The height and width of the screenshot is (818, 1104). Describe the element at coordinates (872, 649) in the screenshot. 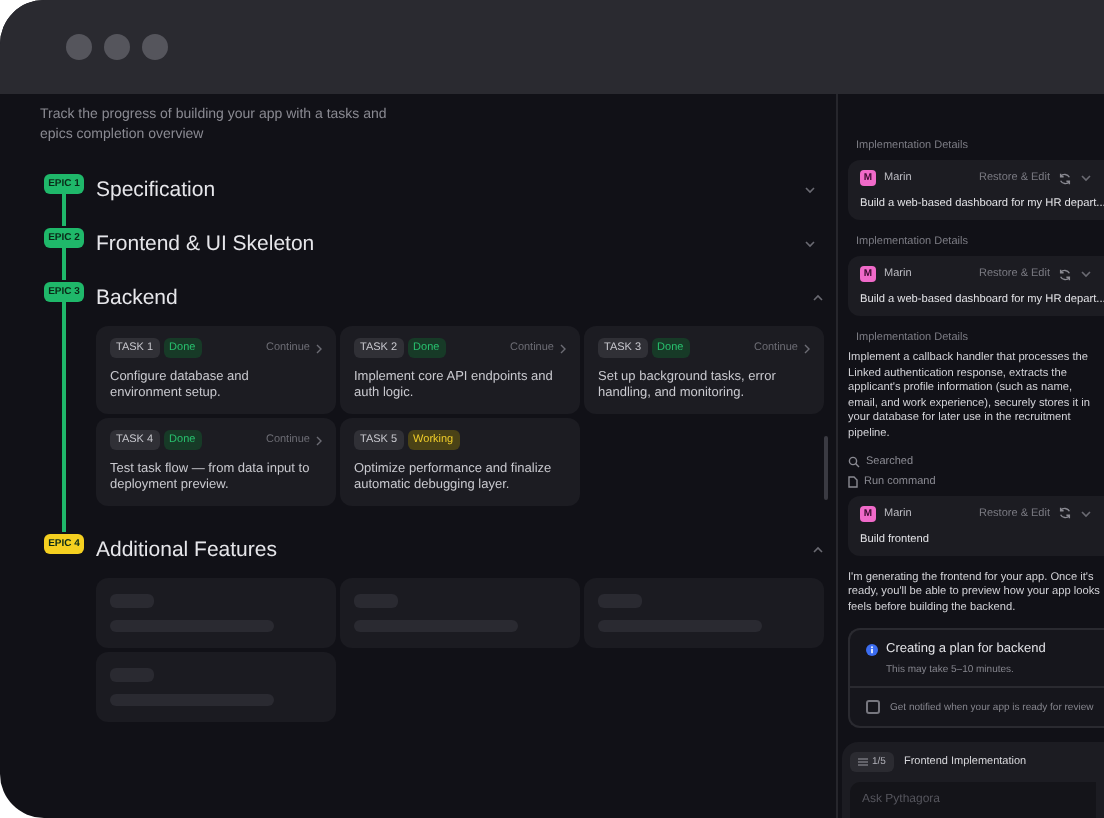

I see `info-icon` at that location.